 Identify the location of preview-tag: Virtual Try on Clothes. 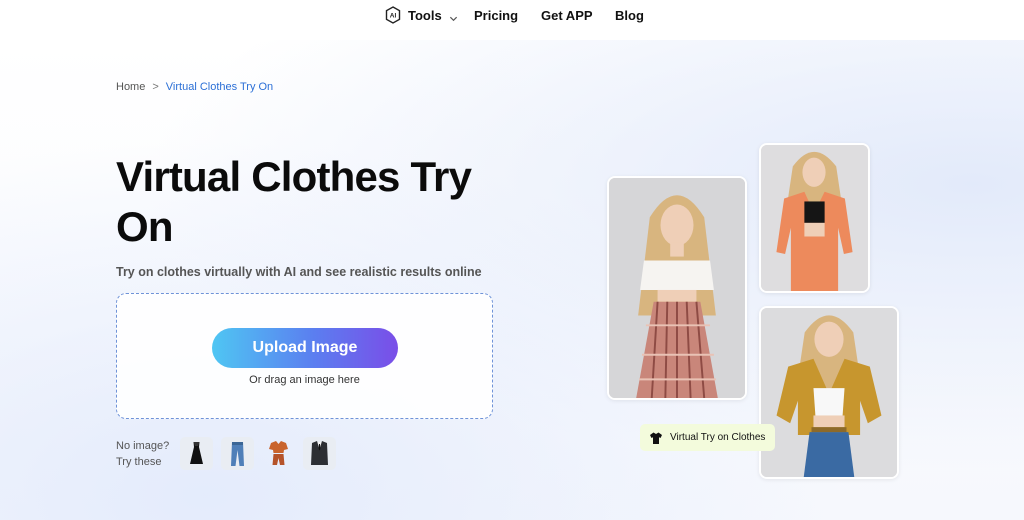
(708, 437).